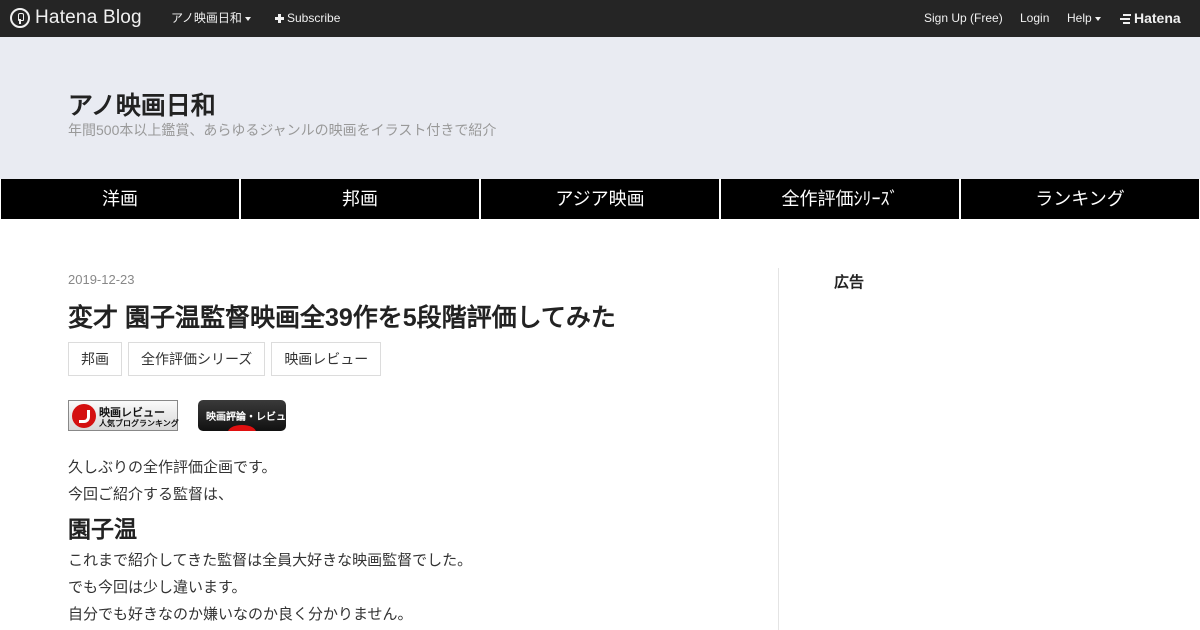  I want to click on paragraph: 自分でも好きなのか嫌いなのか良く分かりません。, so click(240, 614).